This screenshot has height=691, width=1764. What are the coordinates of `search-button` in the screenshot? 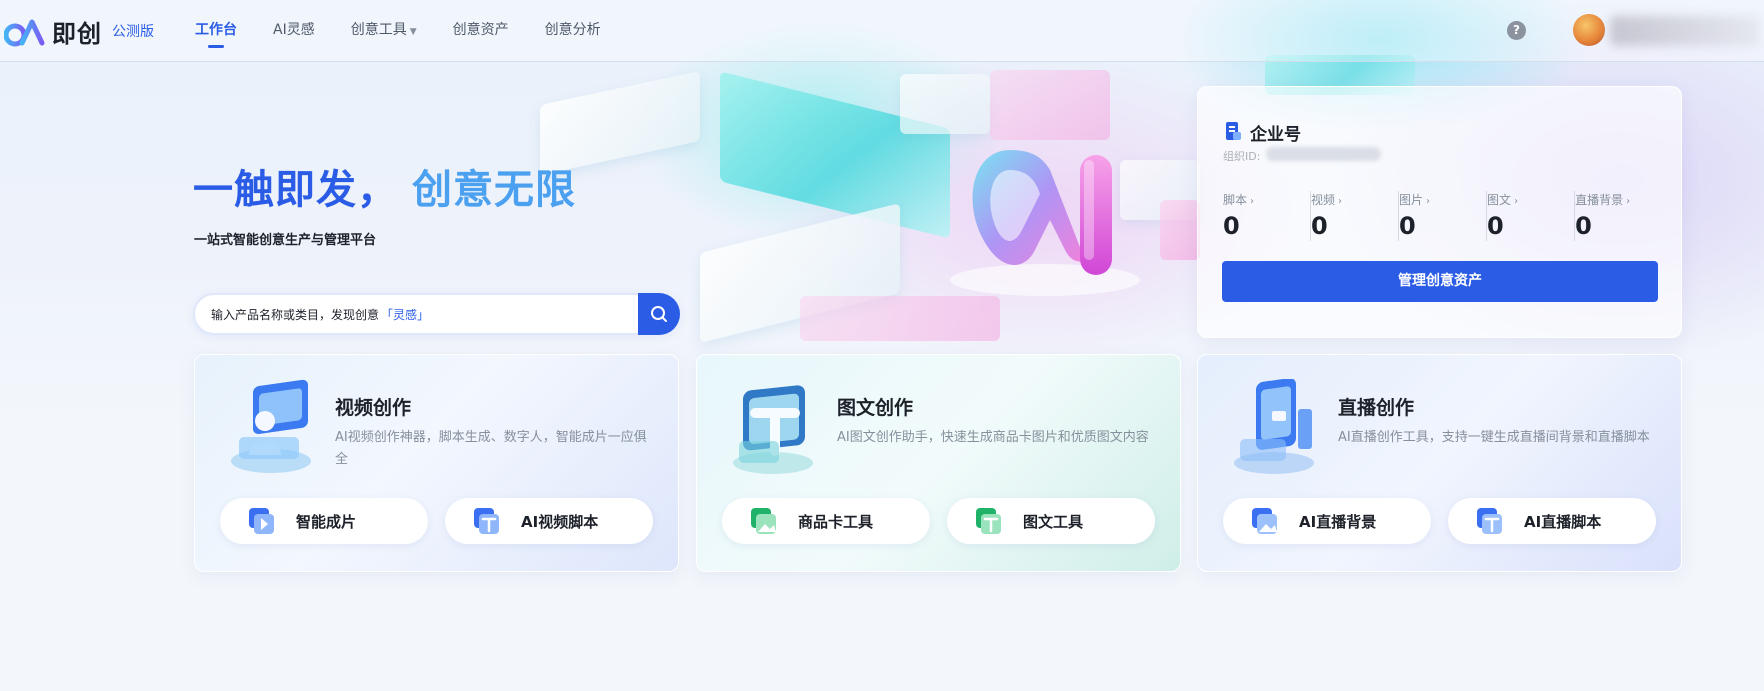 It's located at (659, 314).